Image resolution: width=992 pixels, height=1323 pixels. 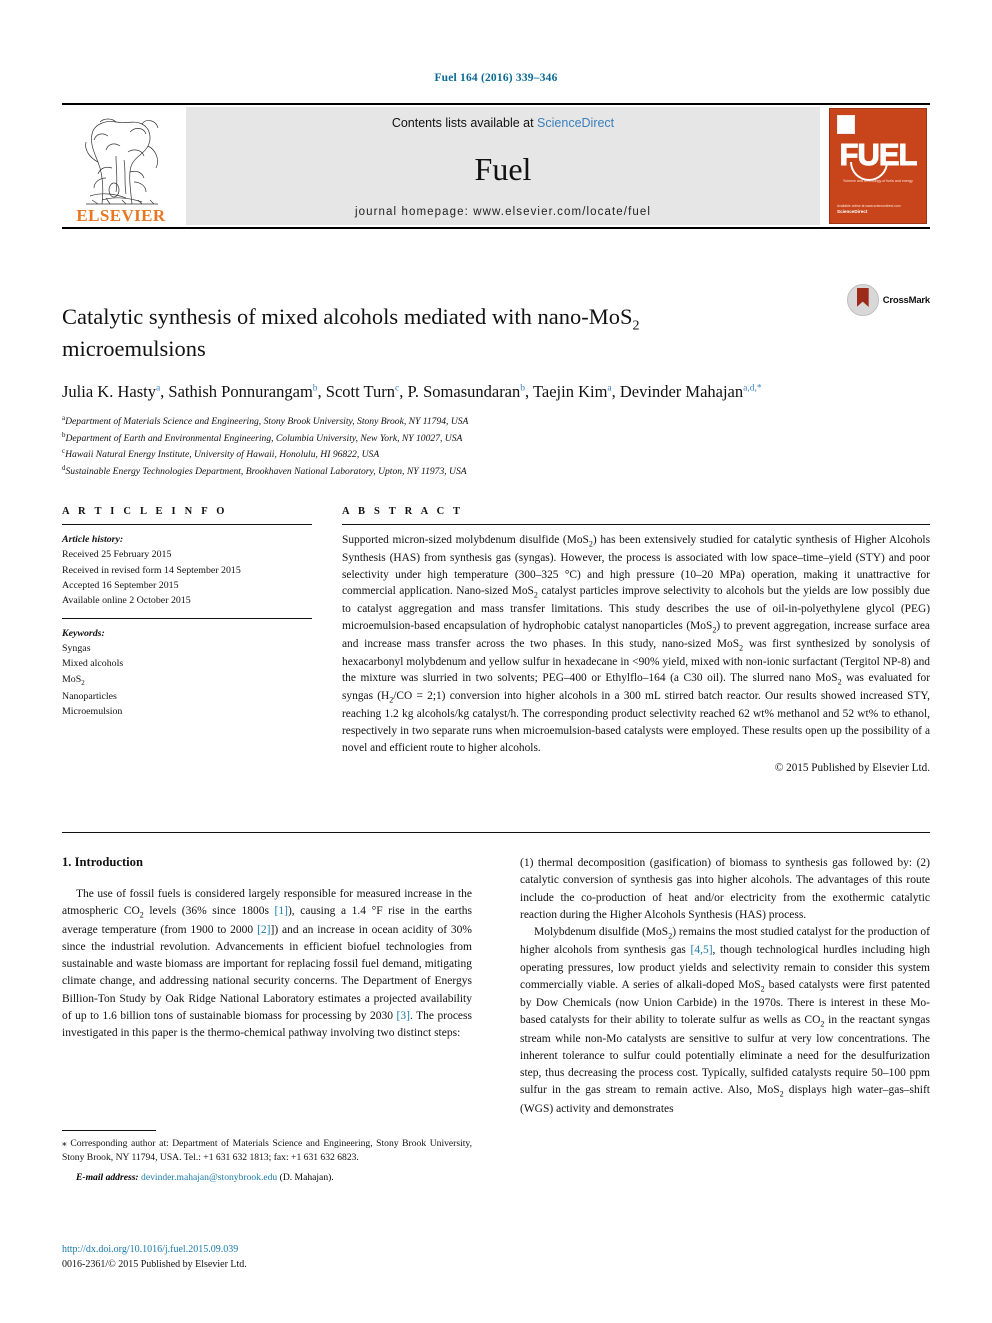 I want to click on citation-ref: [1], so click(x=281, y=911).